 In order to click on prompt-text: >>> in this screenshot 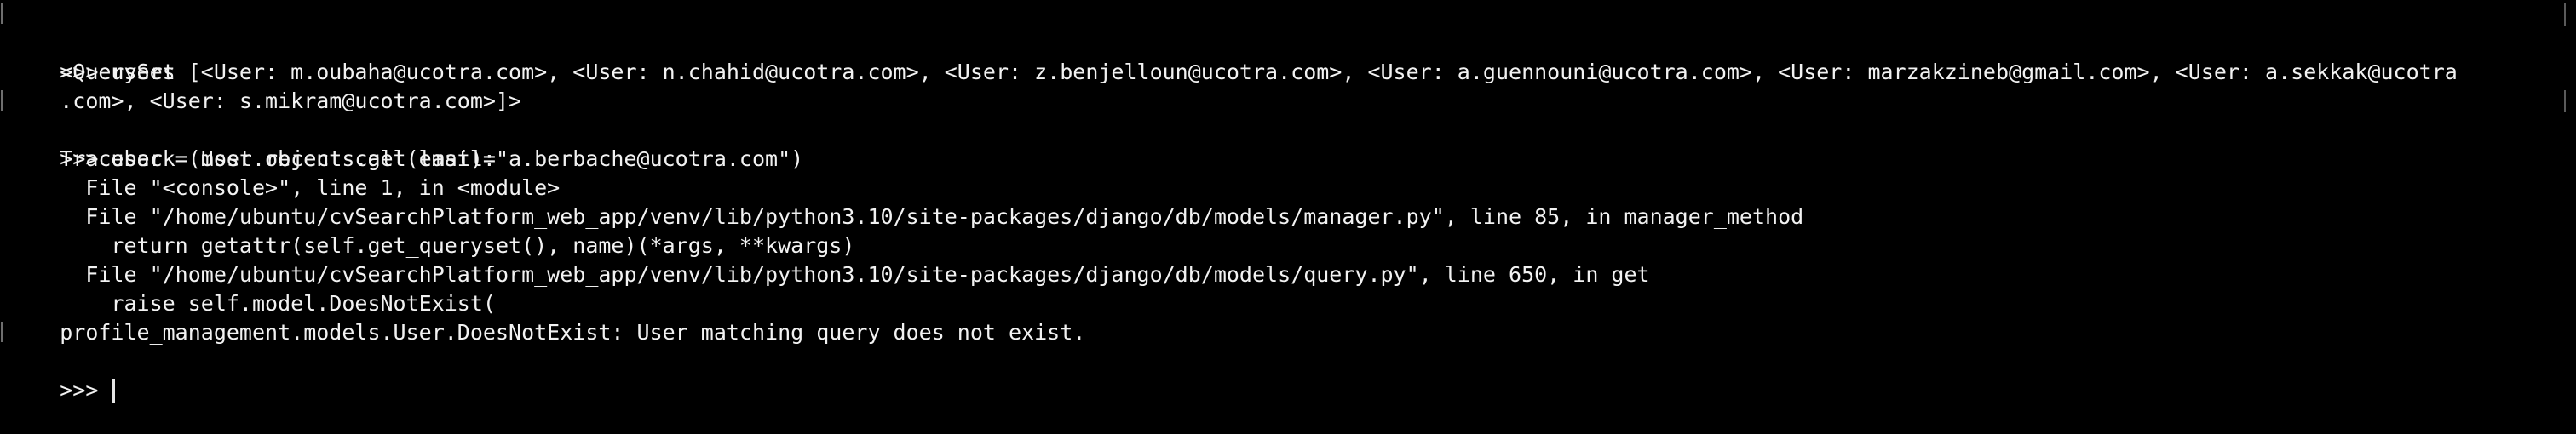, I will do `click(86, 390)`.